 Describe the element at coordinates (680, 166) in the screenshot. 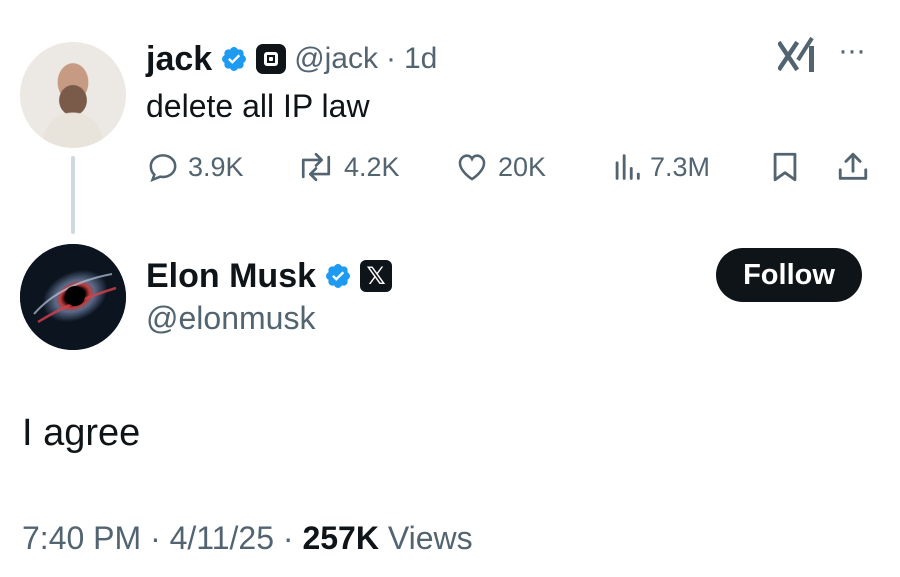

I see `views-count: 7.3M` at that location.